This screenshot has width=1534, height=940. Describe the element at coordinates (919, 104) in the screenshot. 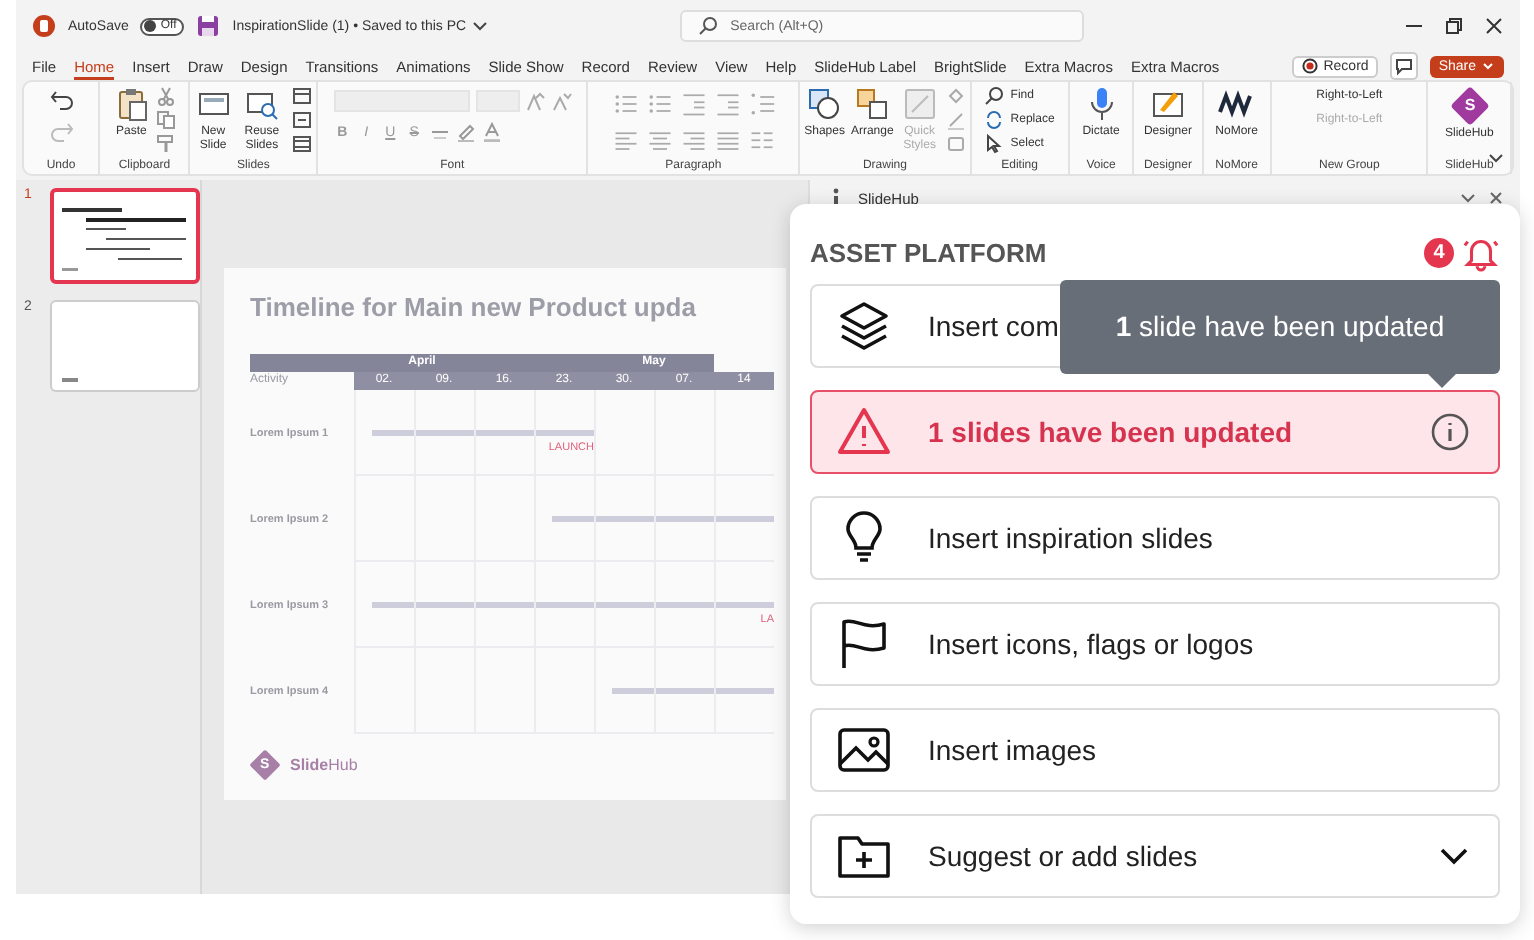

I see `quick-styles-icon` at that location.